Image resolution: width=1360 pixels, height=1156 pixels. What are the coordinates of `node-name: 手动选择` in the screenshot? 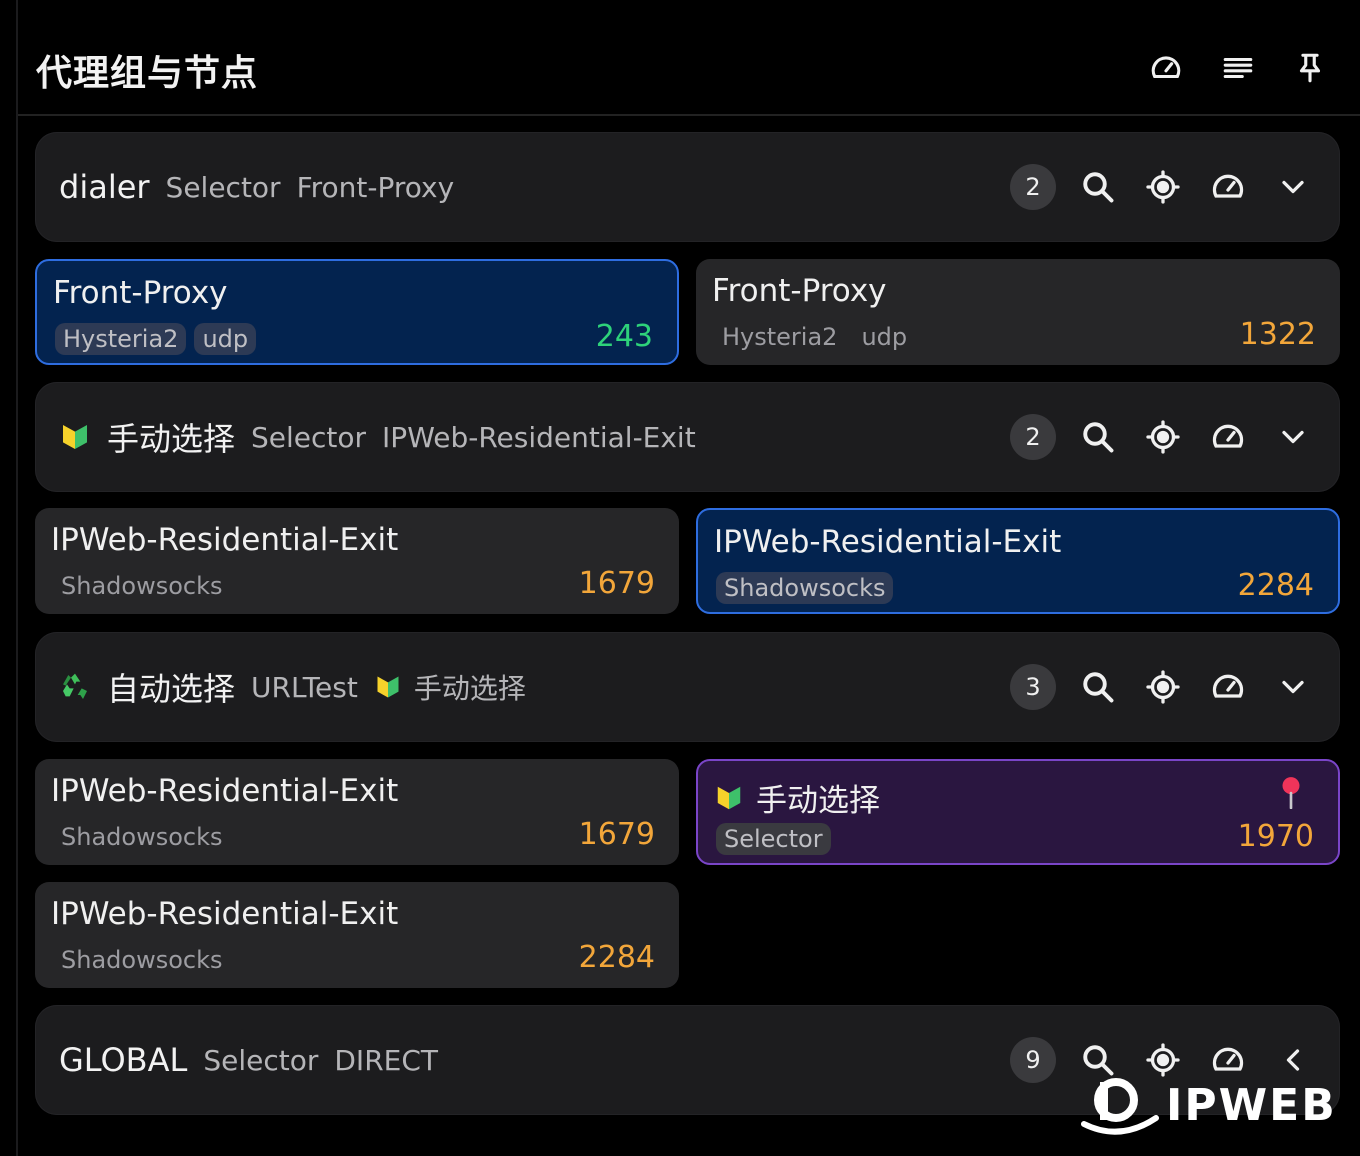 It's located at (818, 801).